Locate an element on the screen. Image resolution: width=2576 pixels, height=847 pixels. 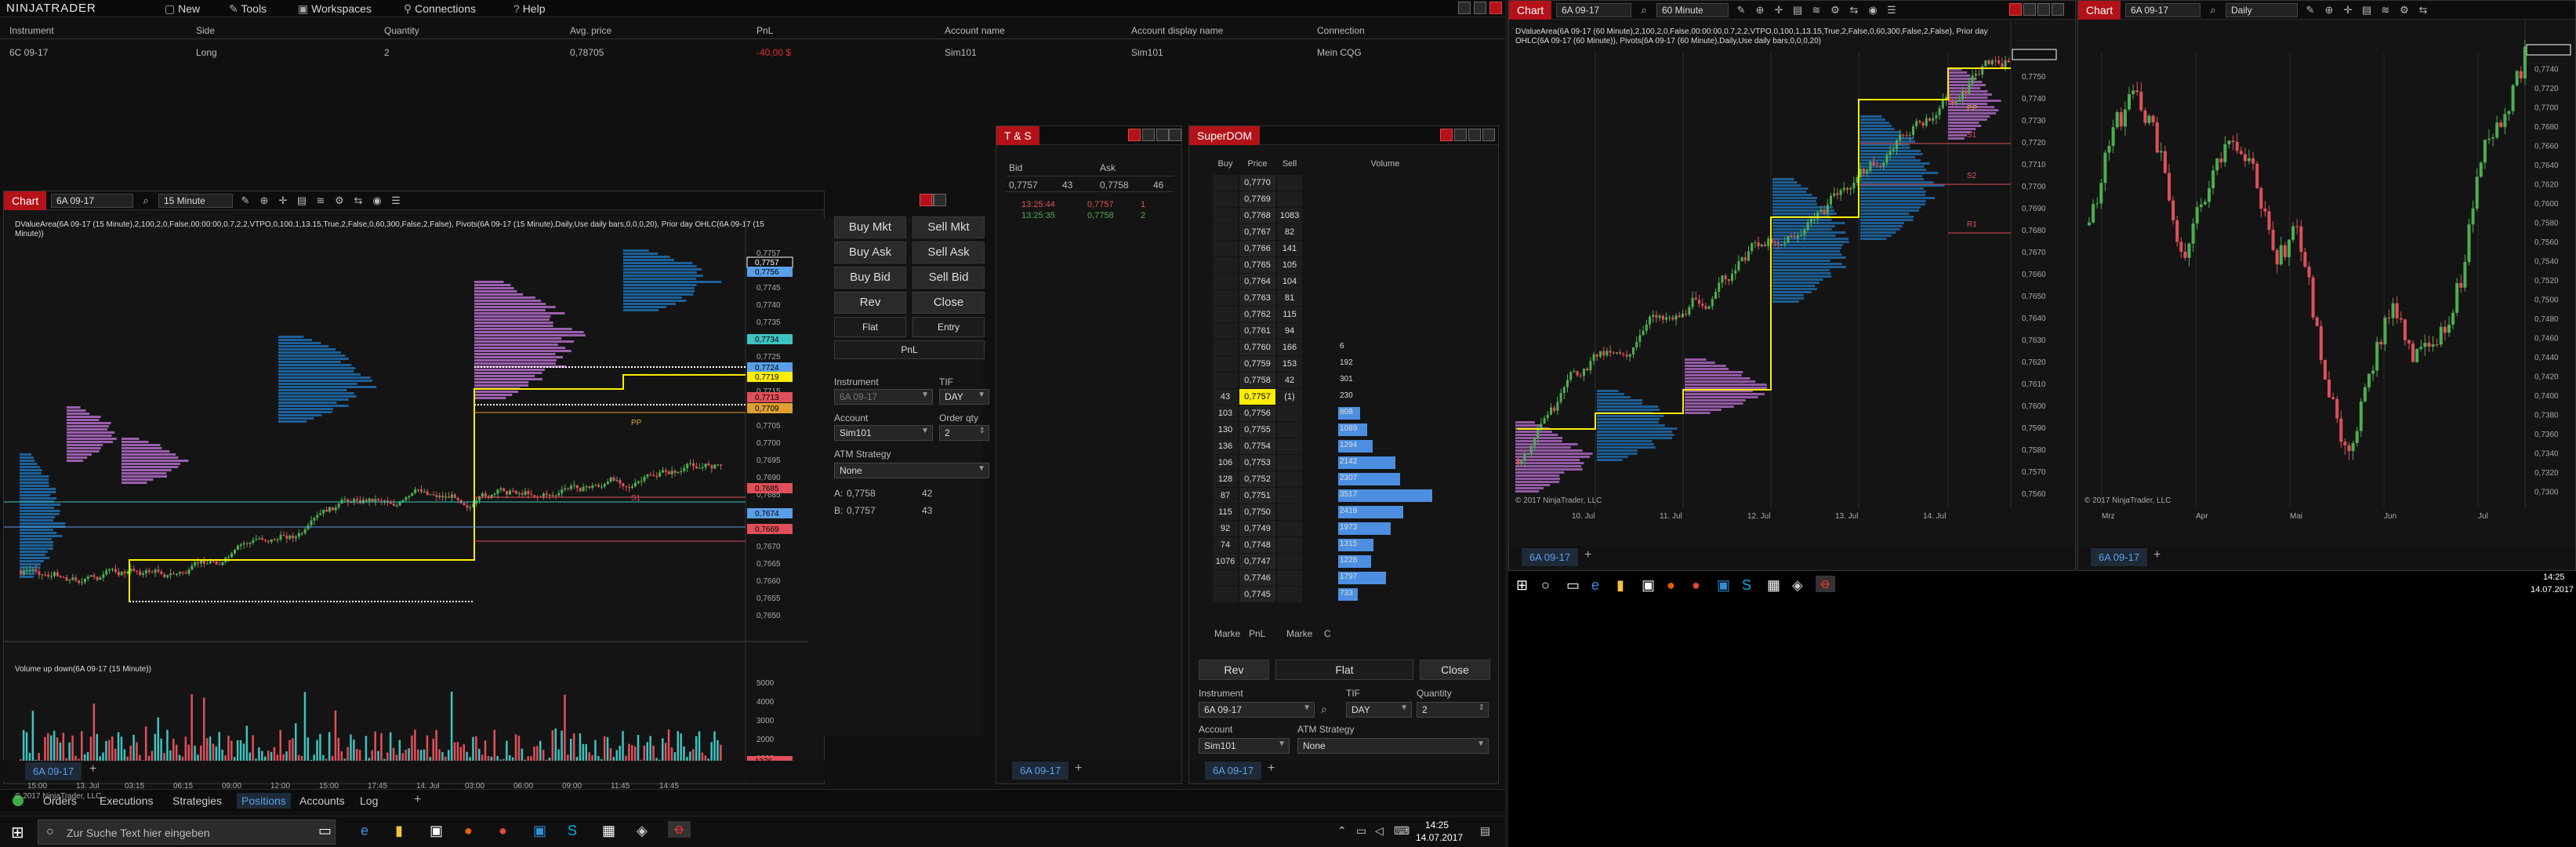
col-instrument: Instrument is located at coordinates (32, 30).